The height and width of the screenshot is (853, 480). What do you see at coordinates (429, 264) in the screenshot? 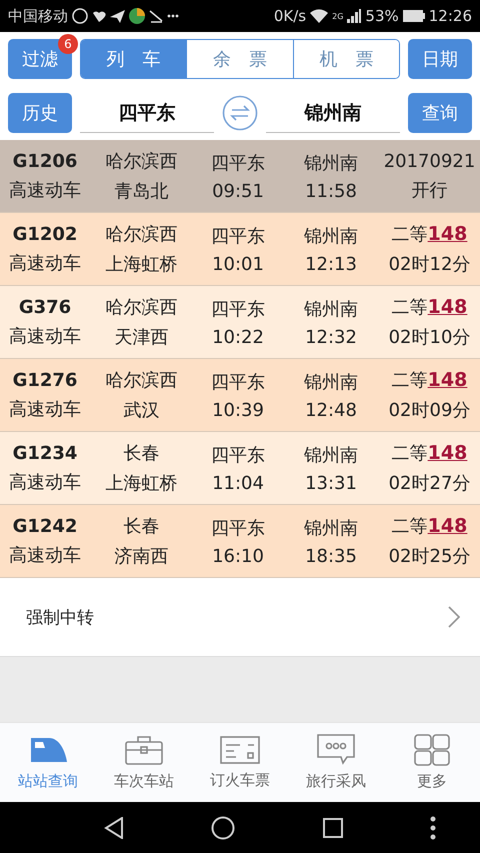
I see `travel-duration: 02时12分` at bounding box center [429, 264].